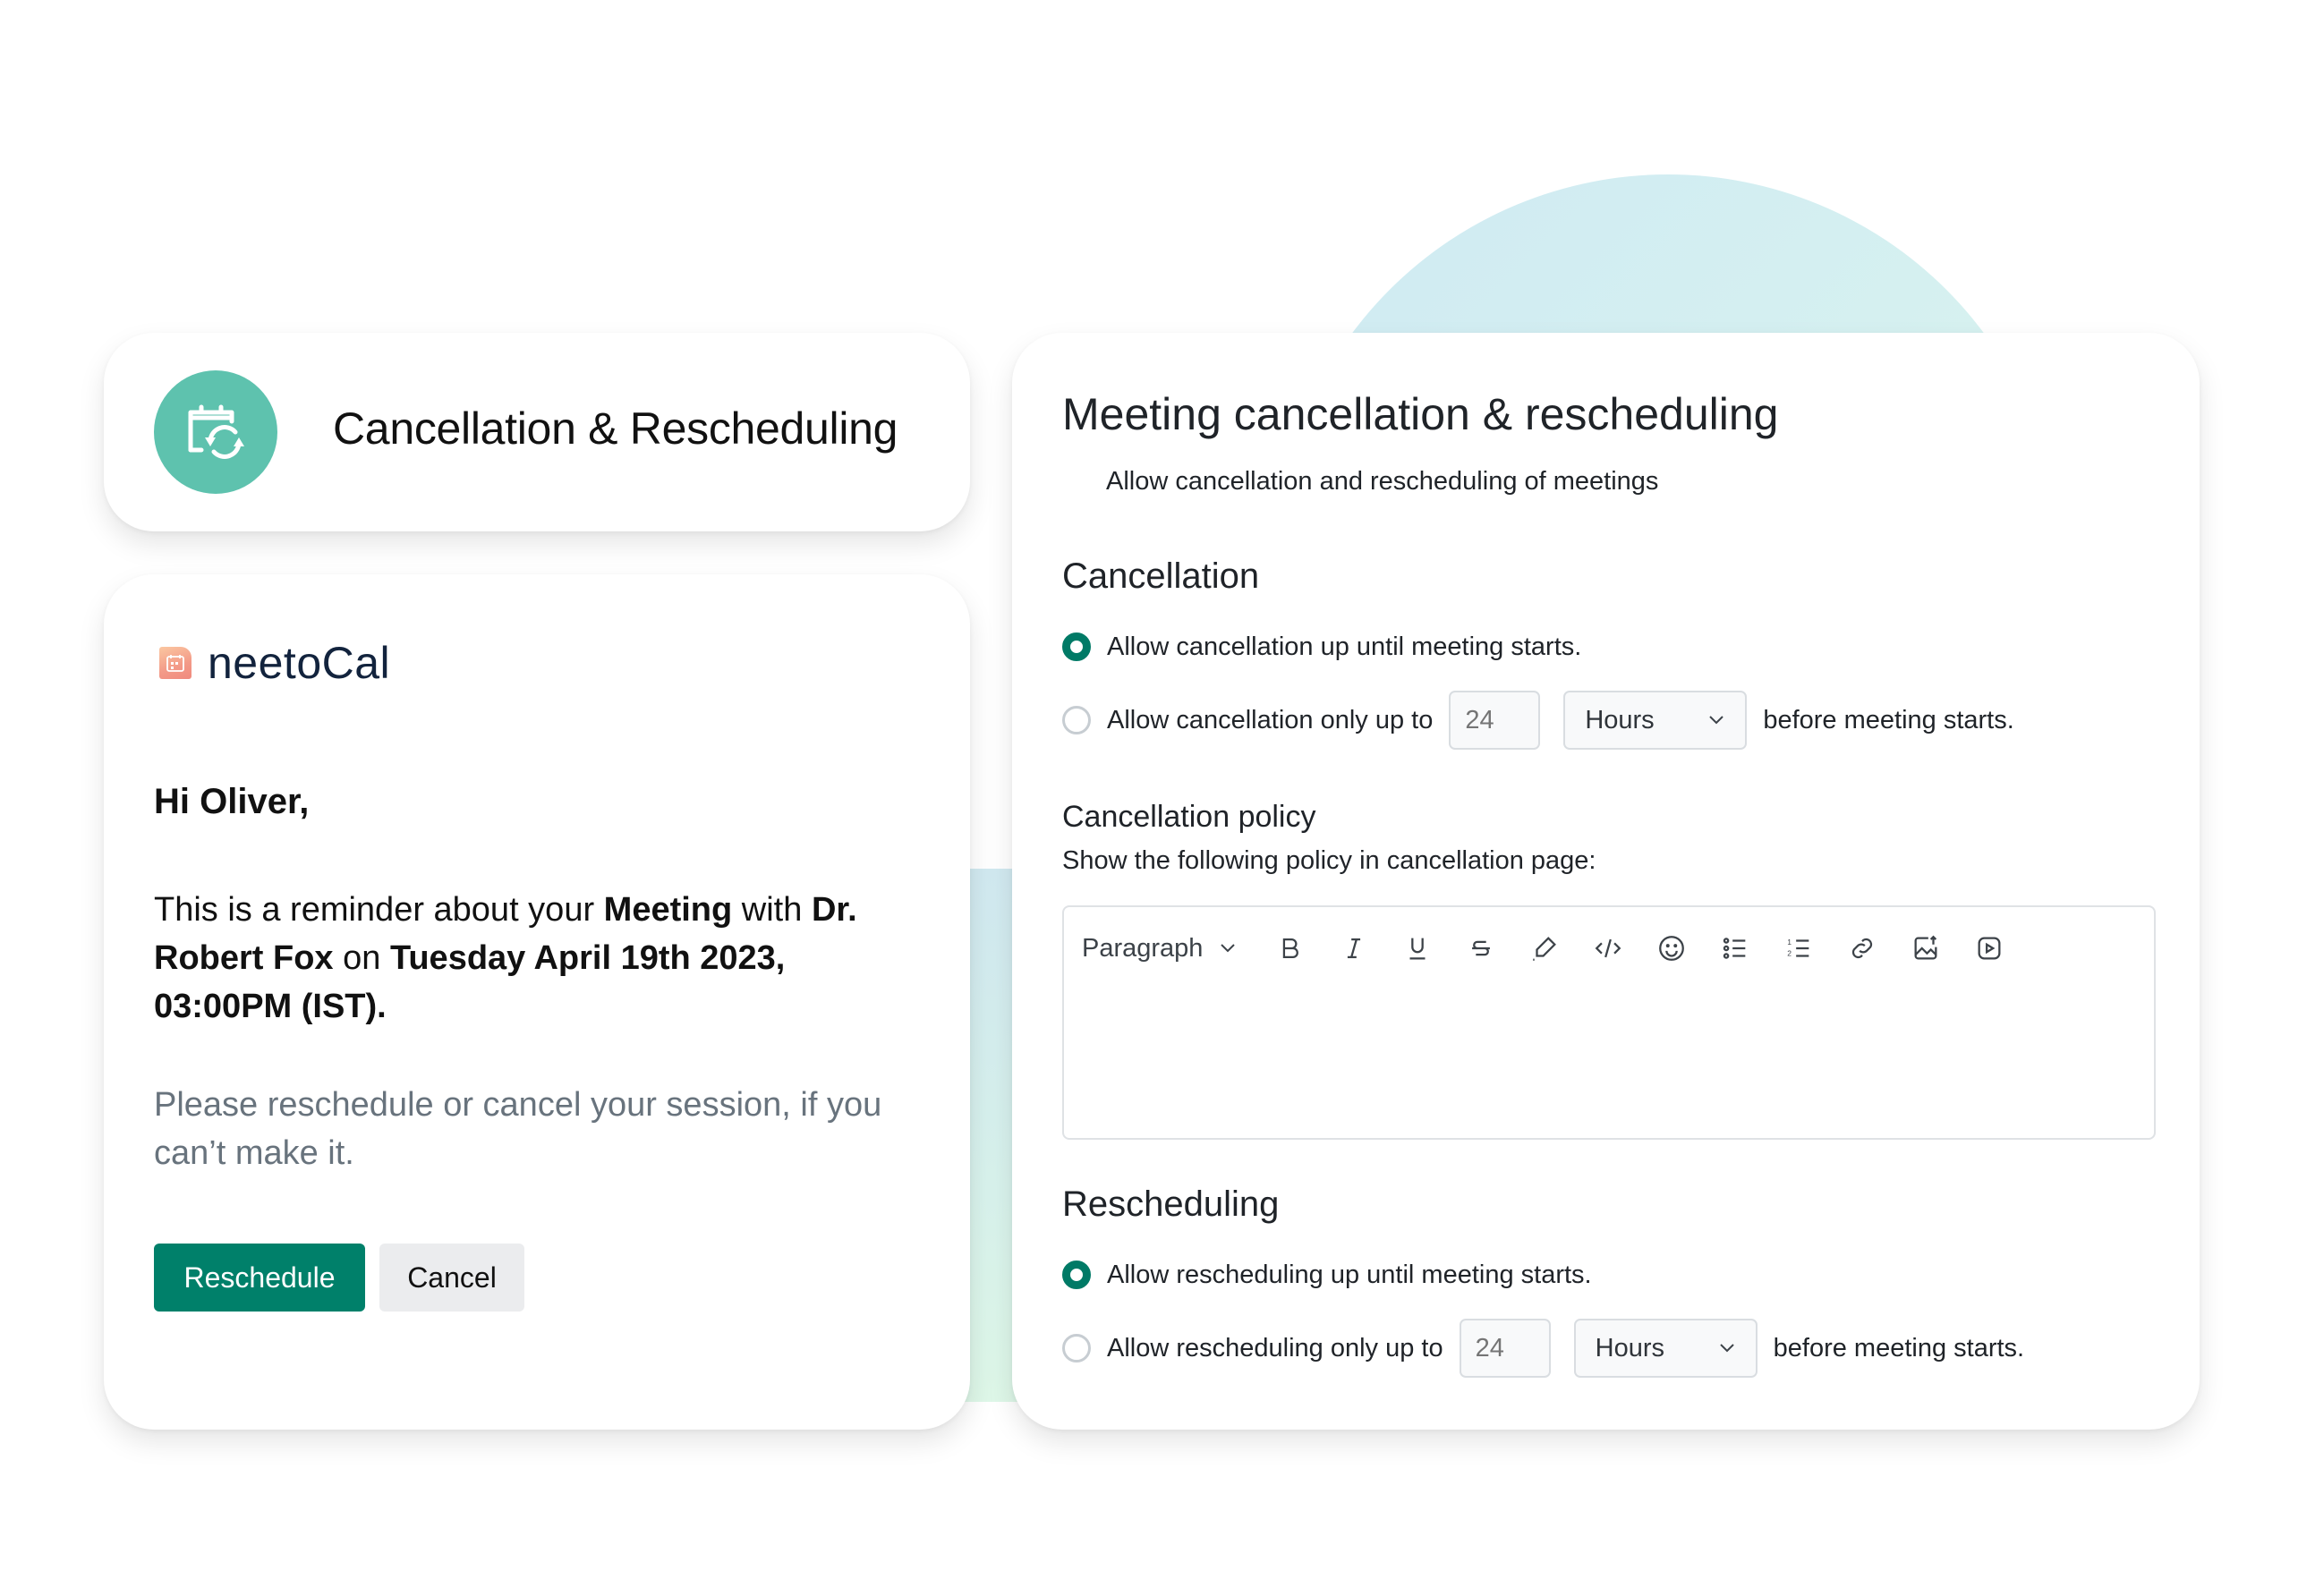  What do you see at coordinates (232, 801) in the screenshot?
I see `email-greeting: Hi Oliver,` at bounding box center [232, 801].